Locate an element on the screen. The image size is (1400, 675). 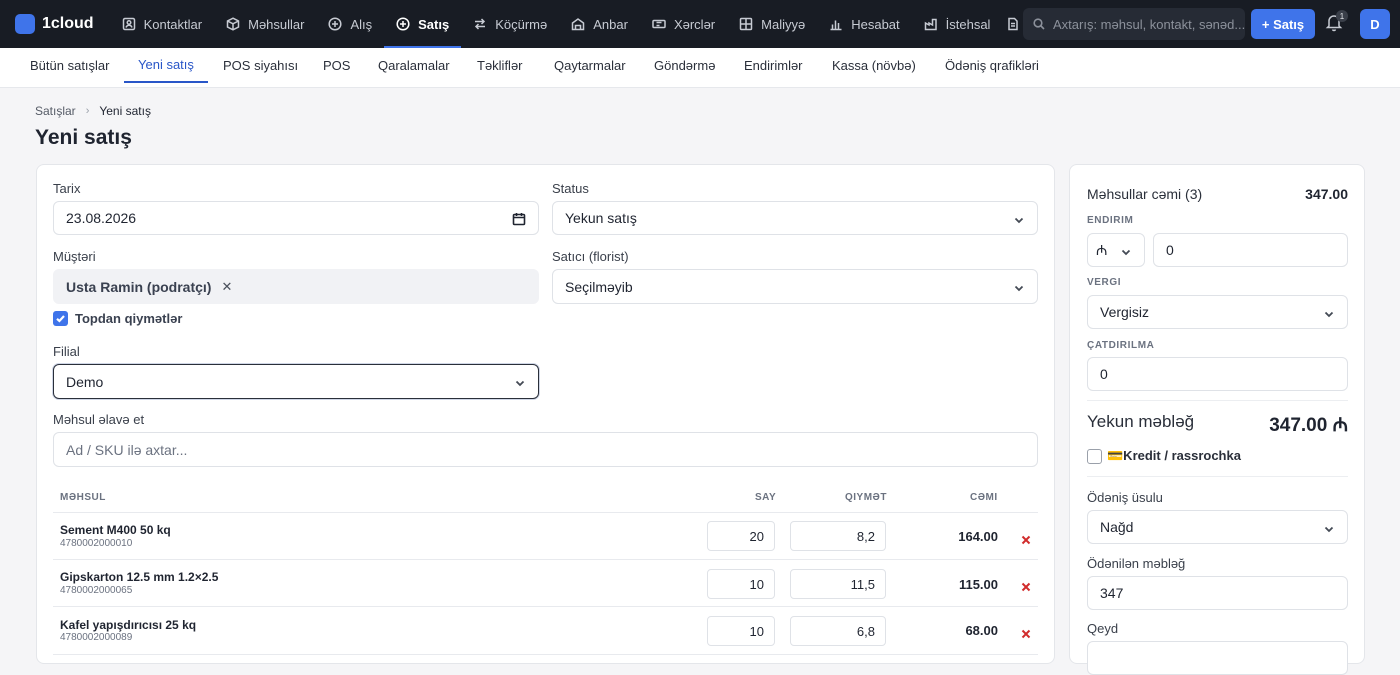
grand-total-label: Yekun məbləğ is located at coordinates (1141, 421).